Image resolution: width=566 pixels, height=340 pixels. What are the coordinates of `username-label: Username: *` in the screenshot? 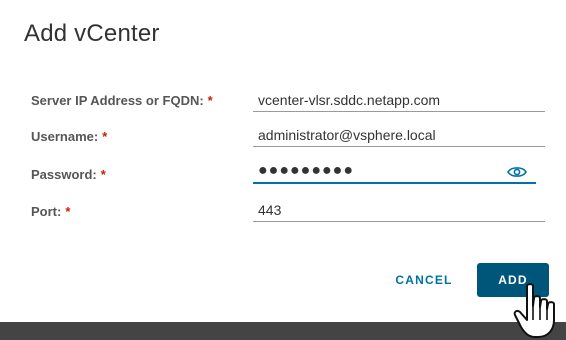 It's located at (69, 136).